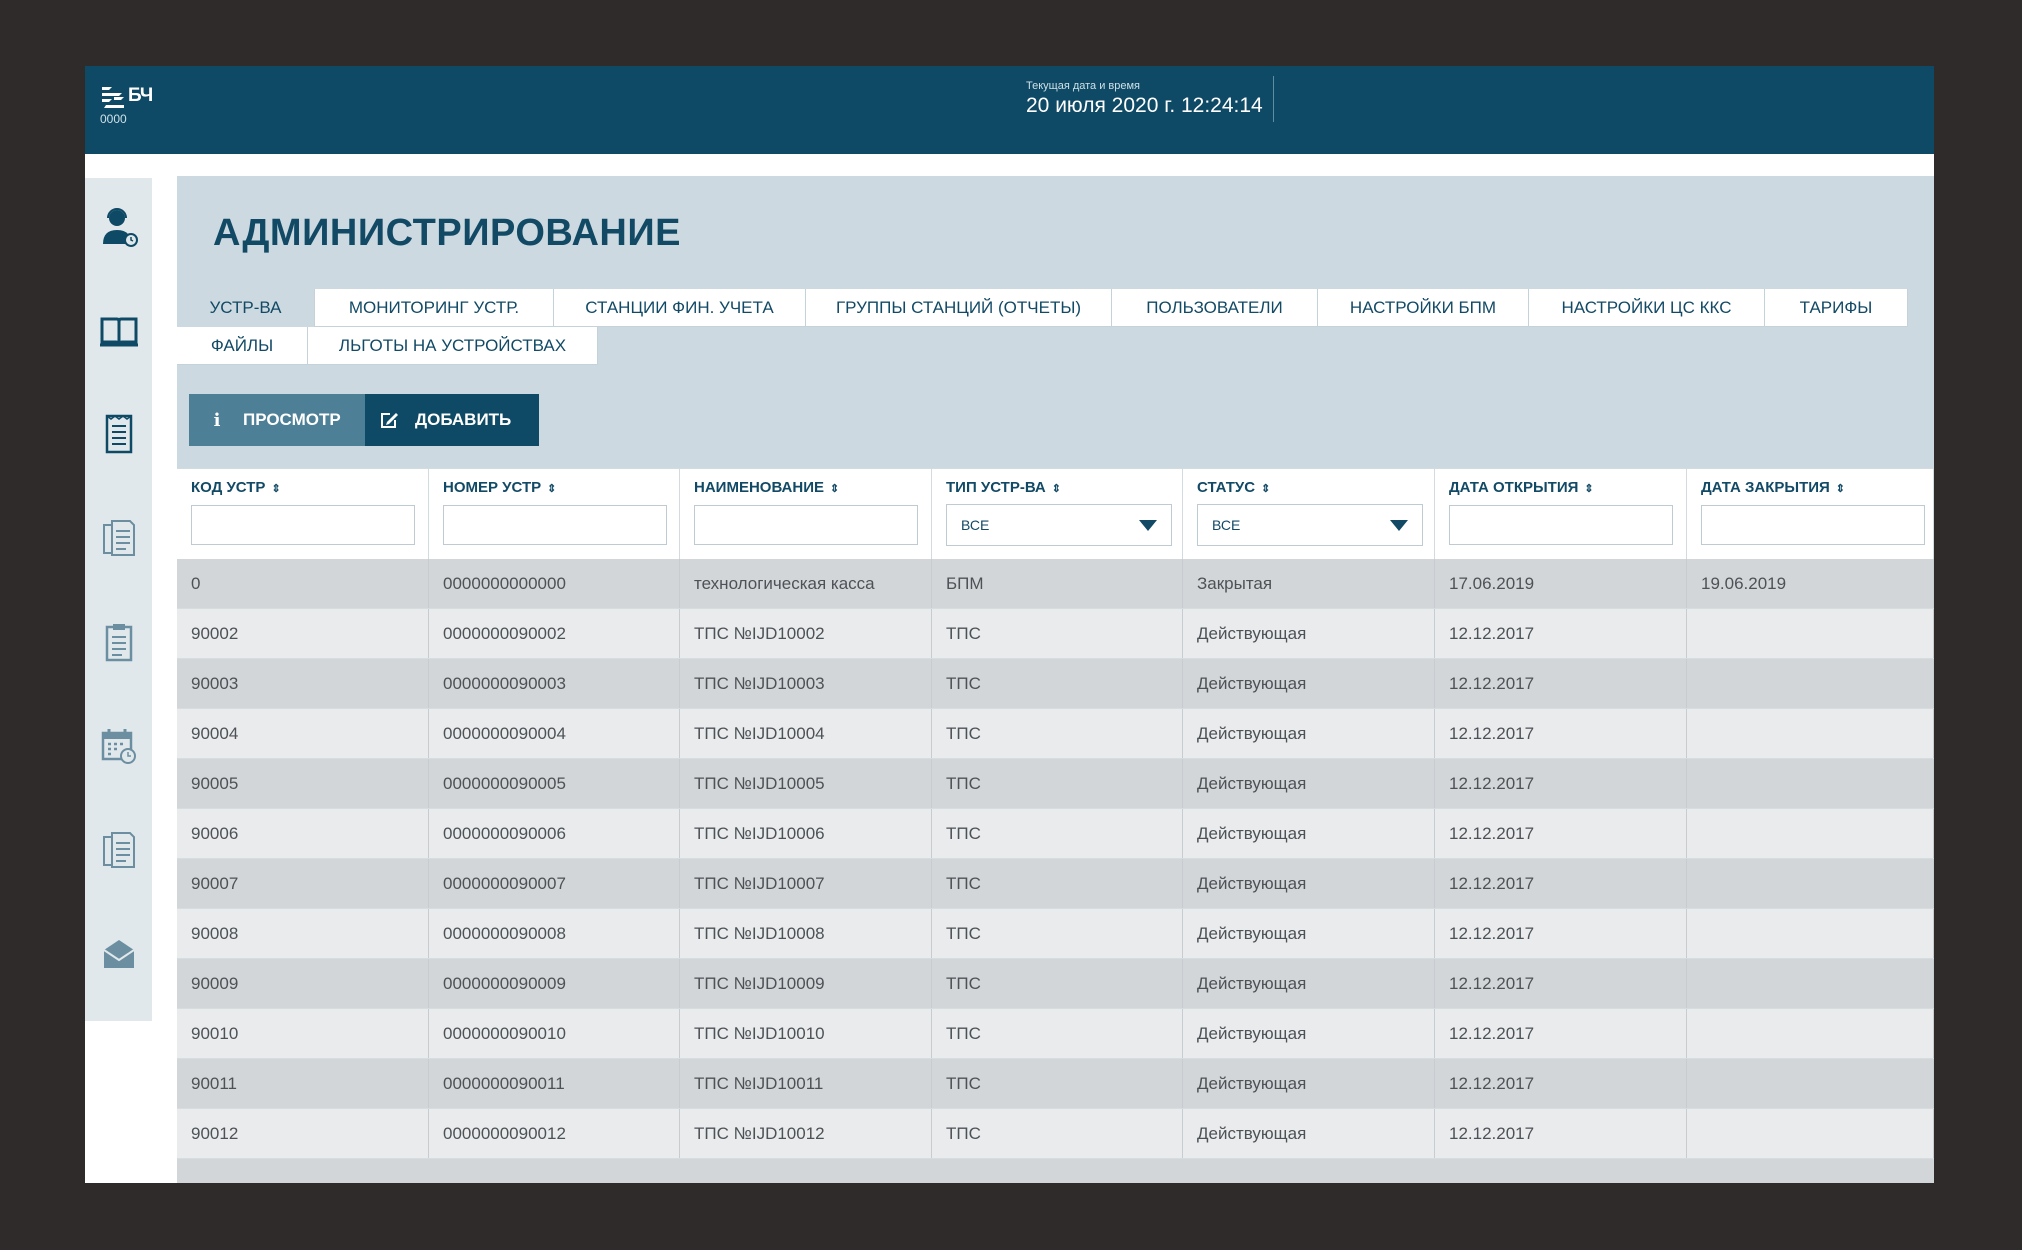 This screenshot has height=1250, width=2022. I want to click on column-header-device-number: НОМЕР УСТР ⇕, so click(554, 514).